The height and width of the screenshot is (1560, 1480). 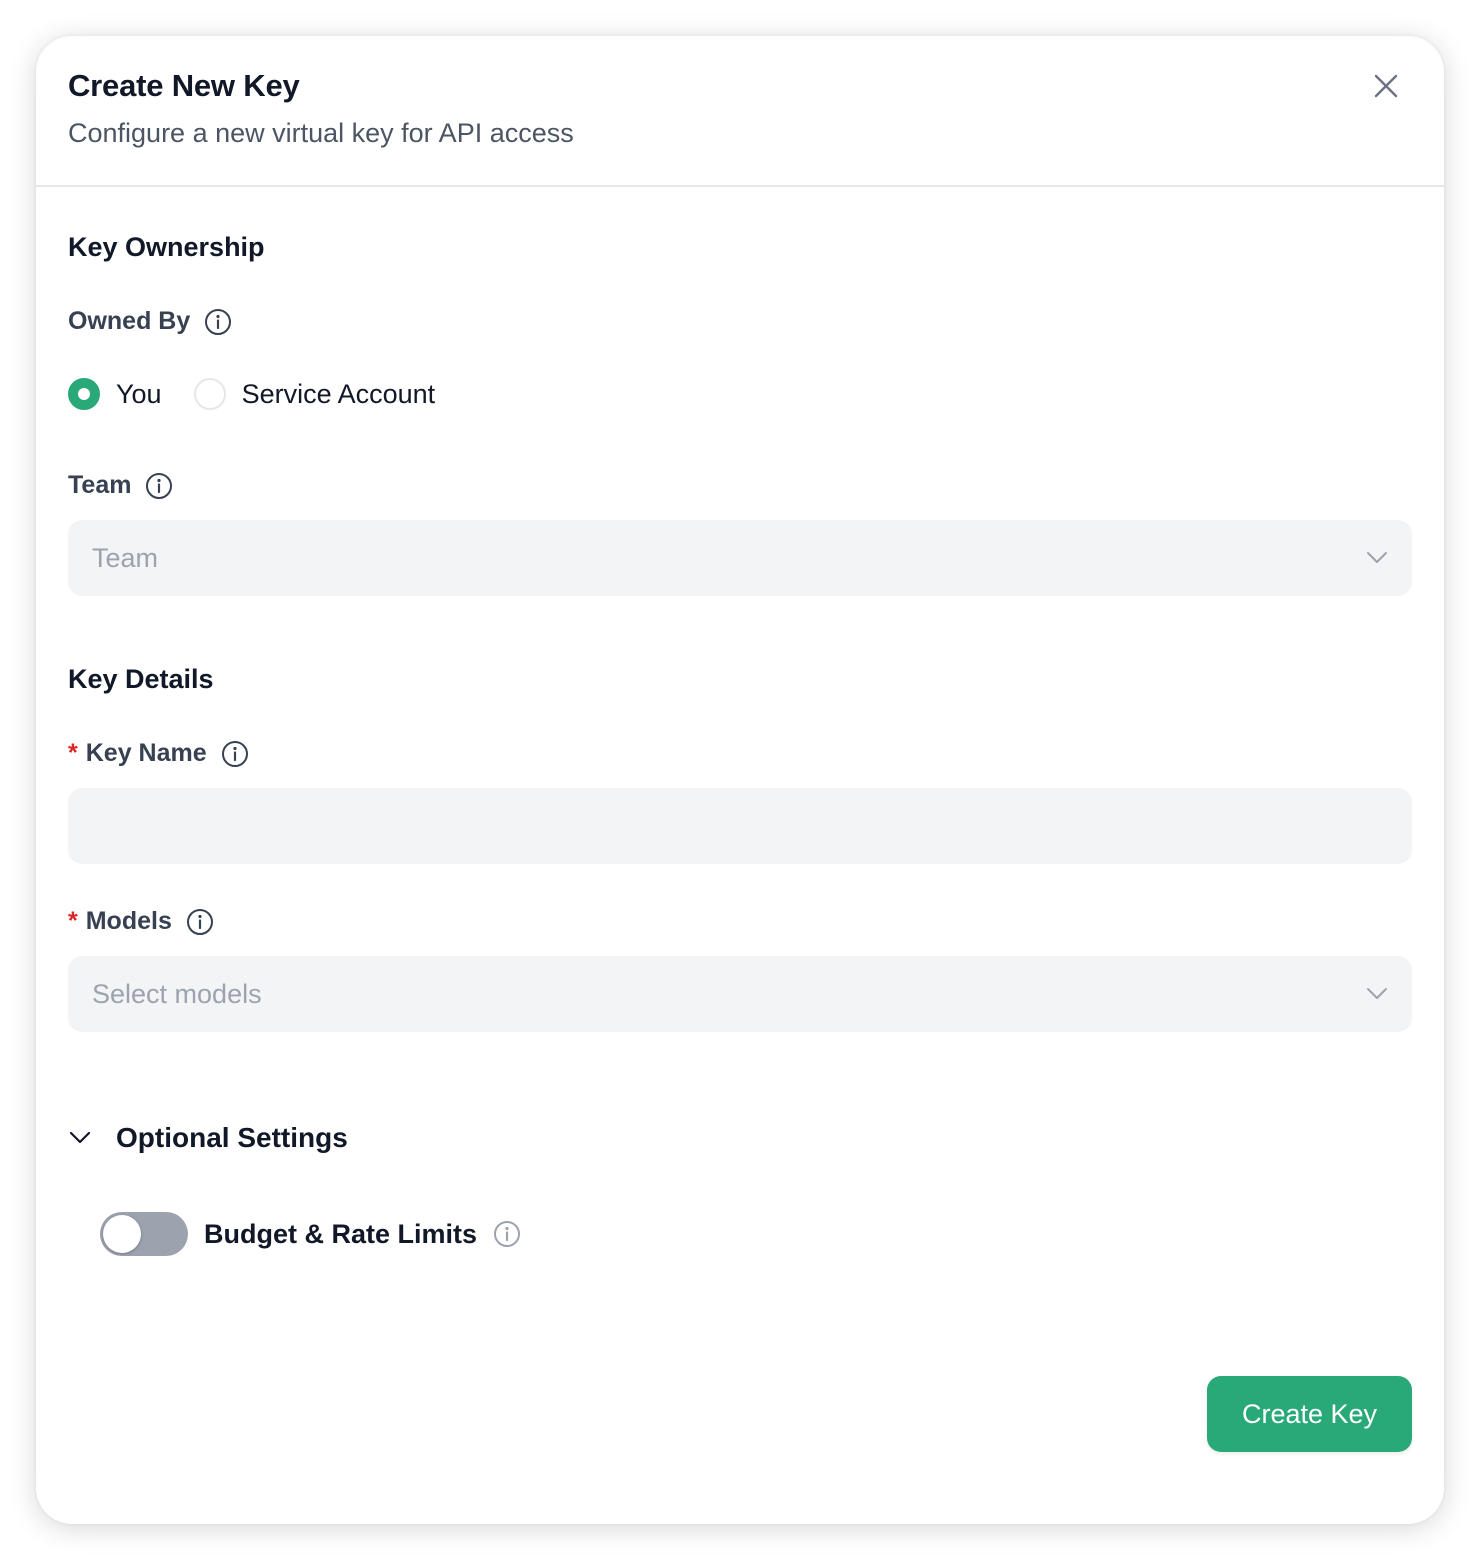 I want to click on switch-knob, so click(x=122, y=1234).